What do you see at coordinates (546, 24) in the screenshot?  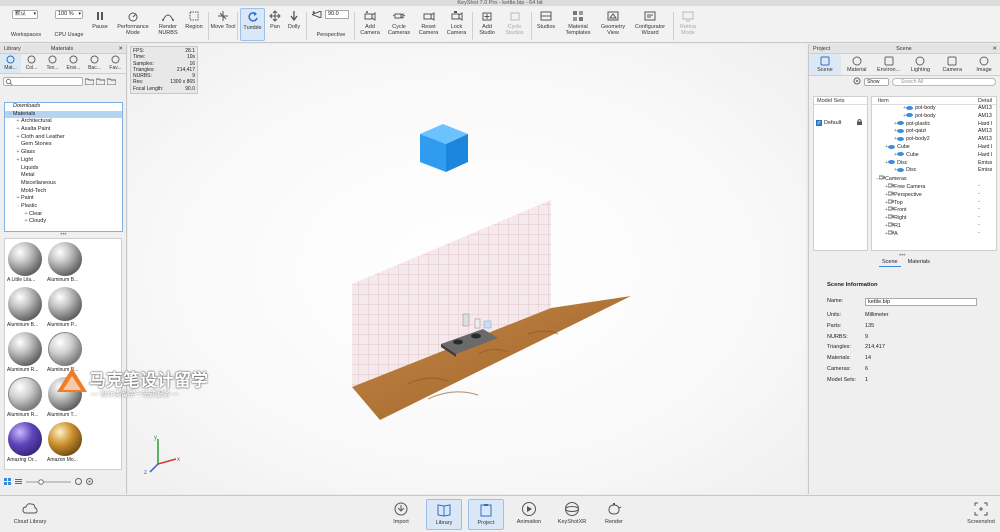 I see `studios-button: Studios` at bounding box center [546, 24].